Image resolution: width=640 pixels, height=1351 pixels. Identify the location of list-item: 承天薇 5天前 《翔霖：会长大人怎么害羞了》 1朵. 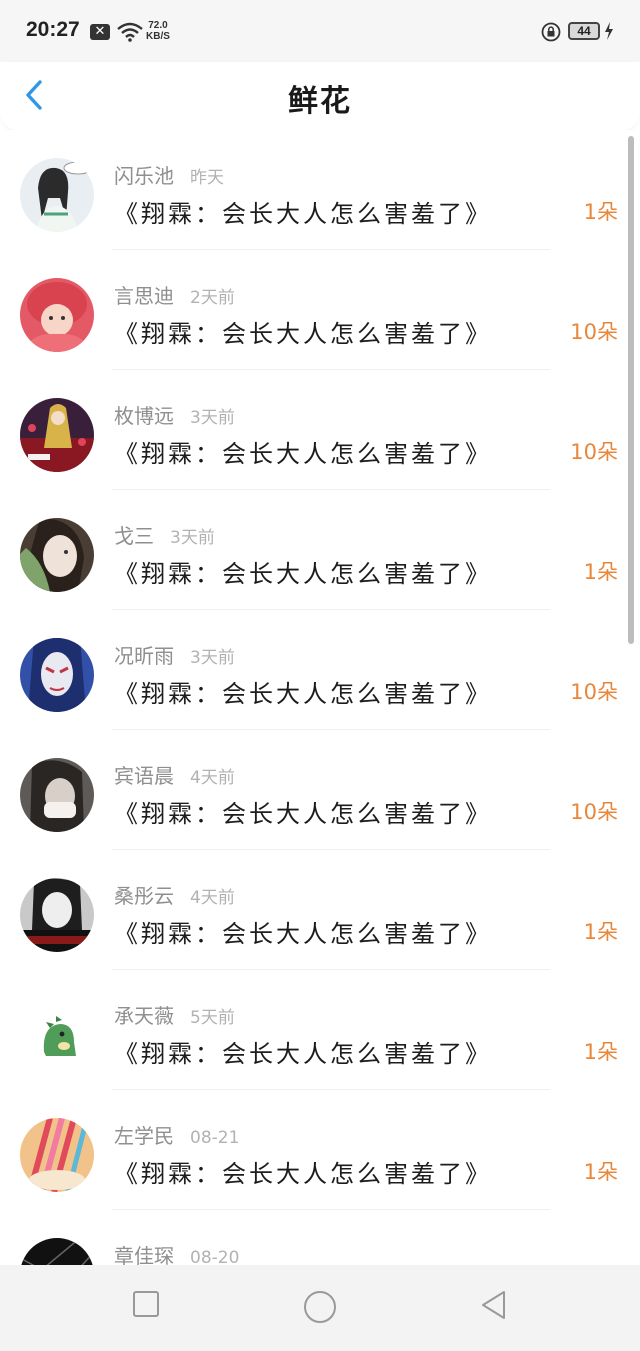
(320, 1030).